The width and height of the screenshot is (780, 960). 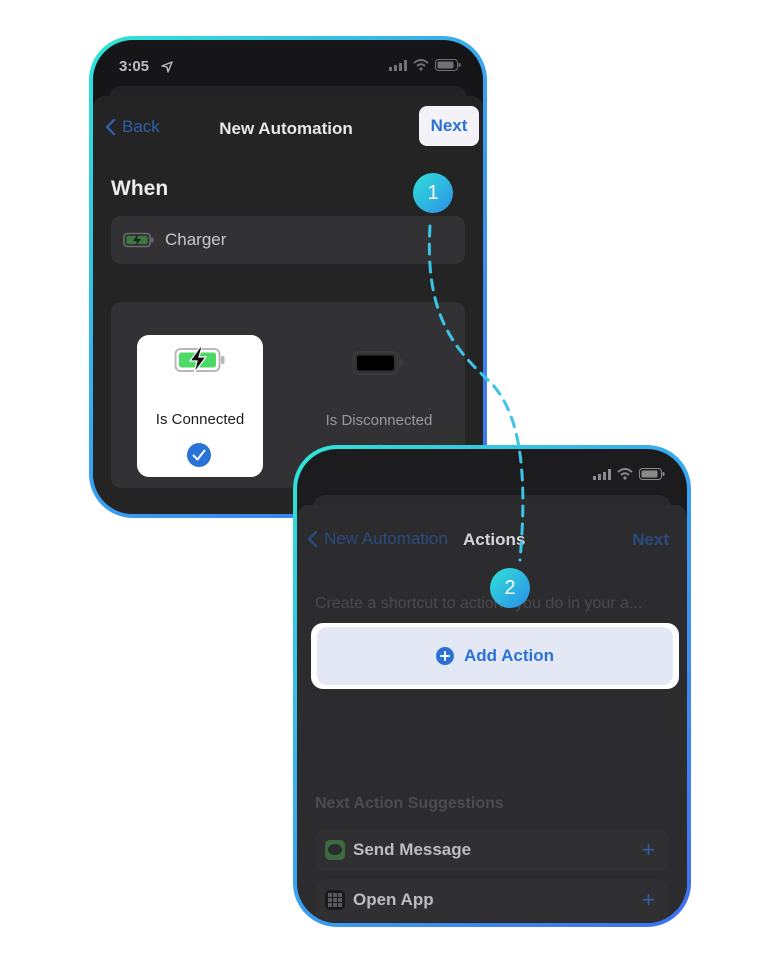 I want to click on add-action-button: Add Action, so click(x=495, y=656).